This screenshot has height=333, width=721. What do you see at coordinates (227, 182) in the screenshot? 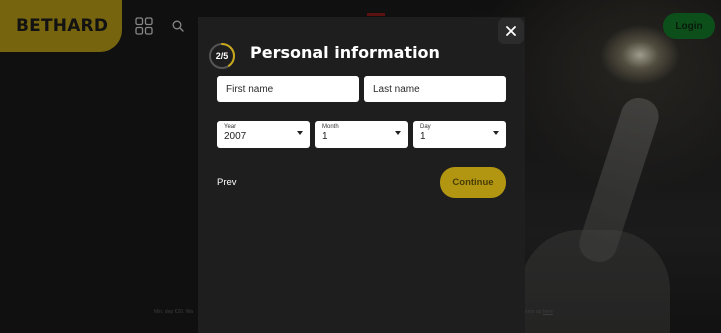
I see `prev-button: Prev` at bounding box center [227, 182].